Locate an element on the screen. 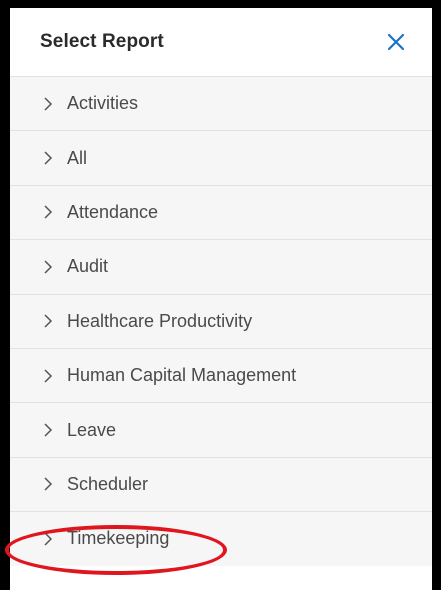  panel-header: Select Report is located at coordinates (221, 42).